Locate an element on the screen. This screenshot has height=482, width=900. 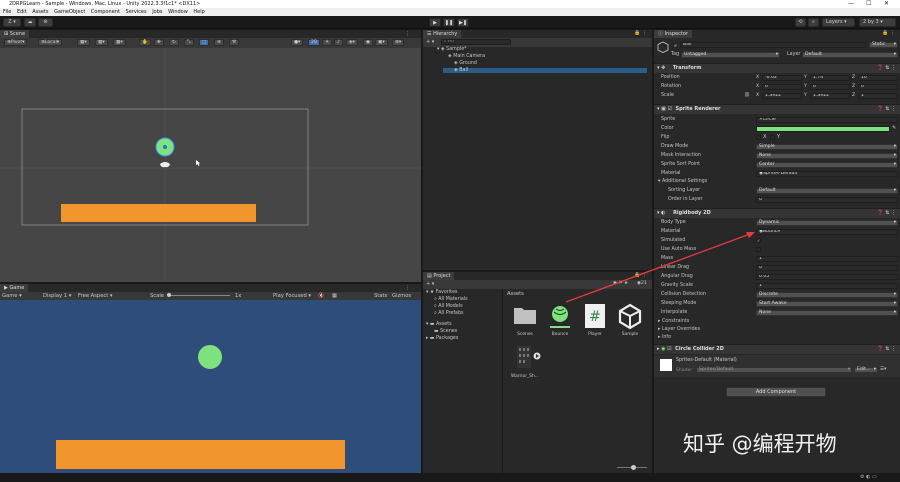
close-button: ✕ is located at coordinates (886, 4).